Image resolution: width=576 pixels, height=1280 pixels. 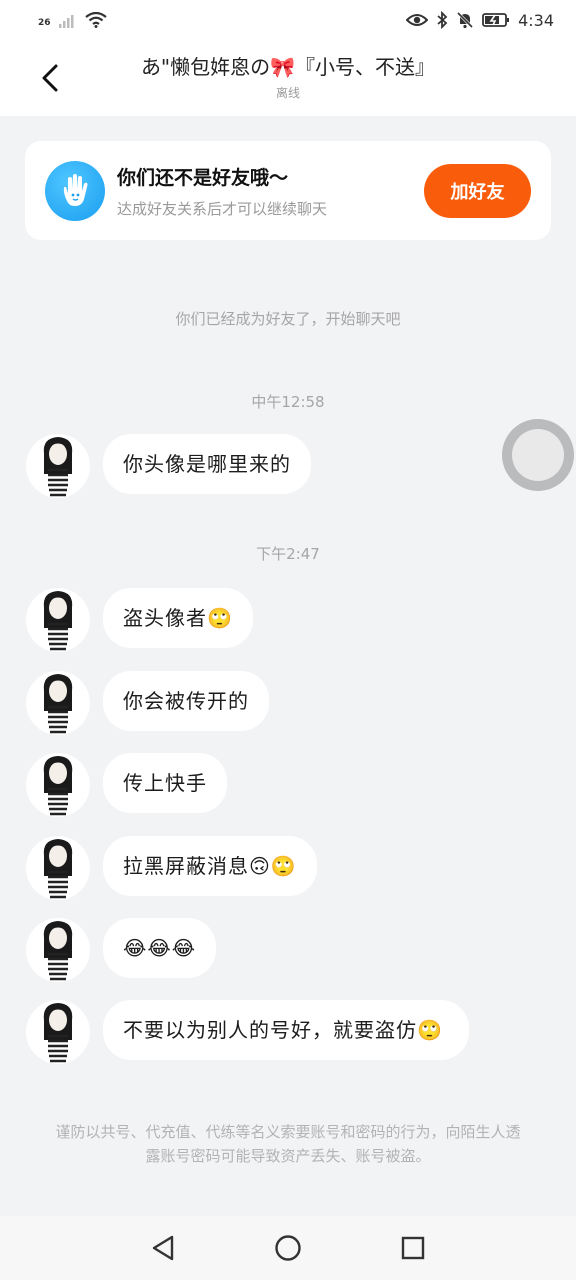 I want to click on message-row: 拉黑屏蔽消息🙃🙄, so click(x=171, y=868).